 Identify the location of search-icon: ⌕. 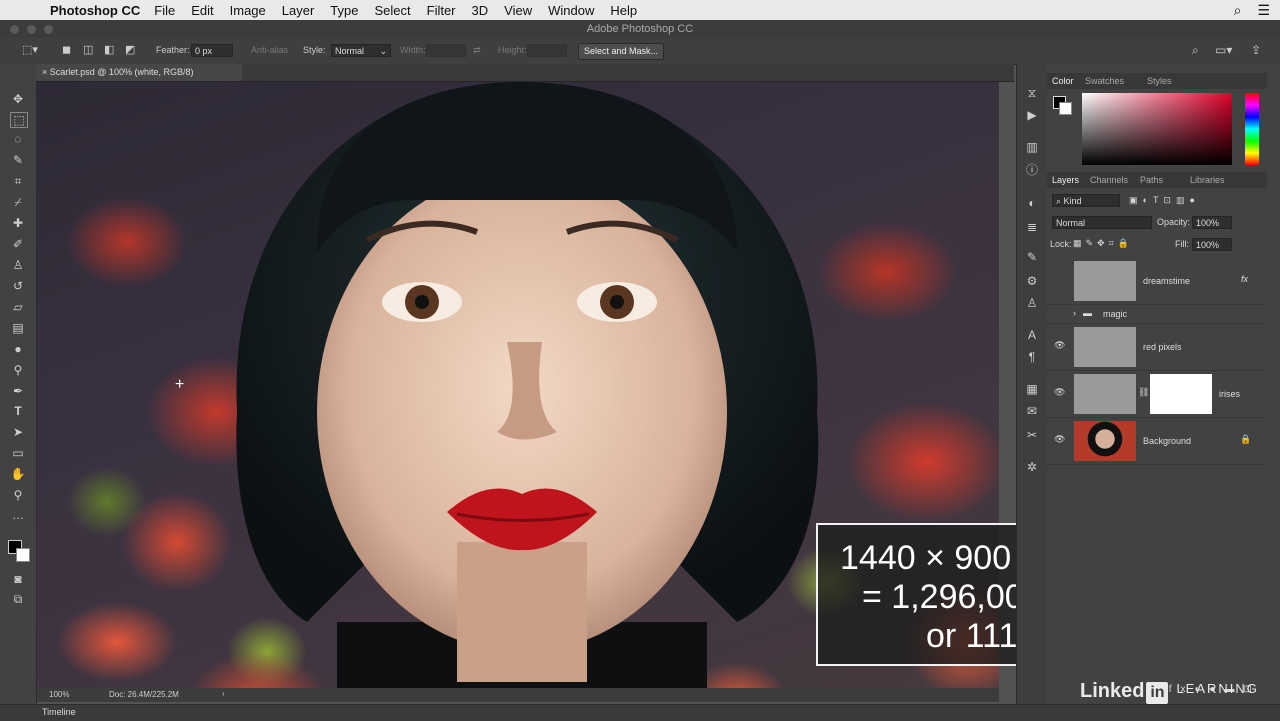
(1195, 50).